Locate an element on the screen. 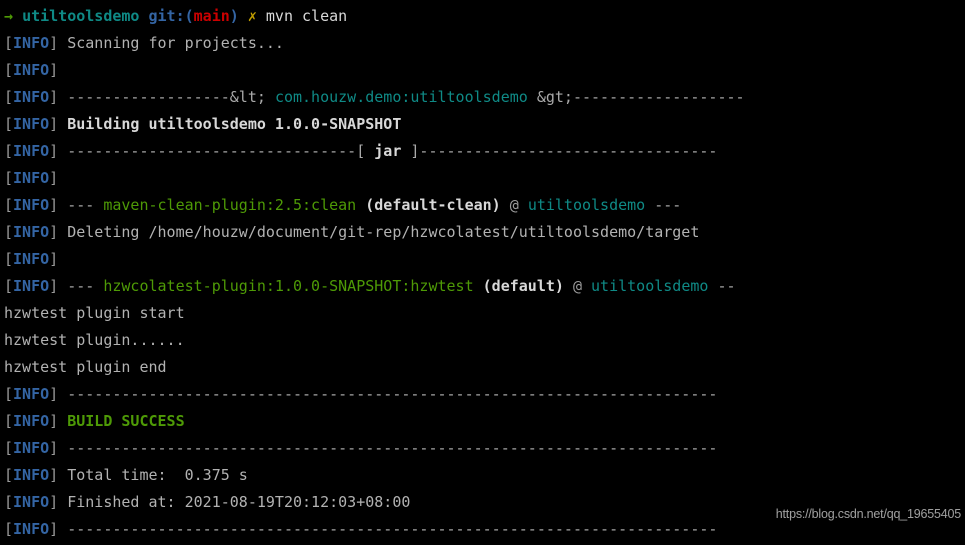 This screenshot has width=965, height=545. prompt-arrow-icon: → is located at coordinates (9, 16).